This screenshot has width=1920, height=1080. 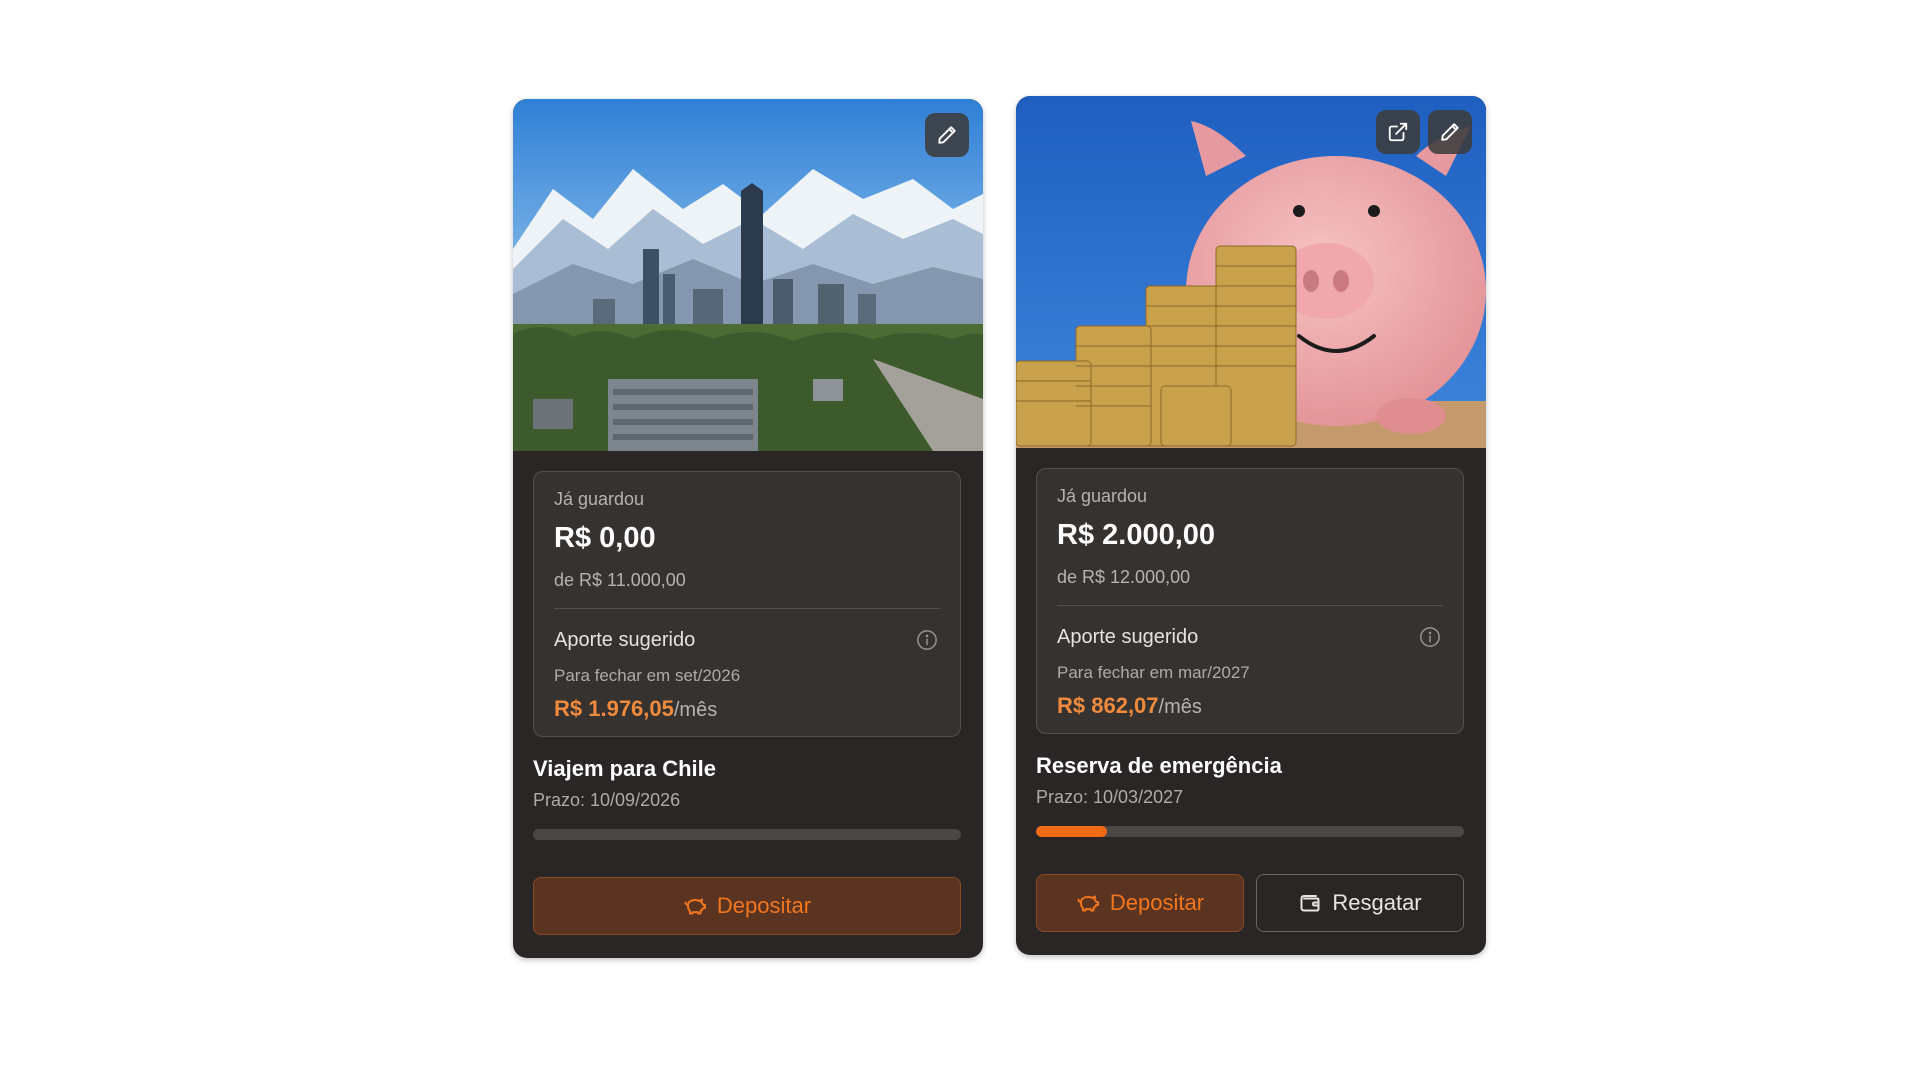 What do you see at coordinates (647, 675) in the screenshot?
I see `close-date-label: Para fechar em set/2026` at bounding box center [647, 675].